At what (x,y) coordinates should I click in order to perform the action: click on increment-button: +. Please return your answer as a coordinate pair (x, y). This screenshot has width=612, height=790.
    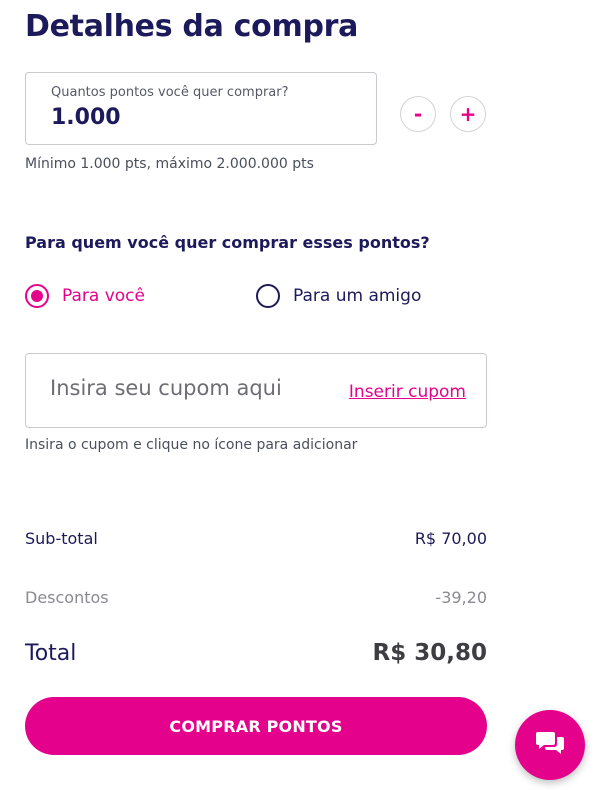
    Looking at the image, I should click on (468, 114).